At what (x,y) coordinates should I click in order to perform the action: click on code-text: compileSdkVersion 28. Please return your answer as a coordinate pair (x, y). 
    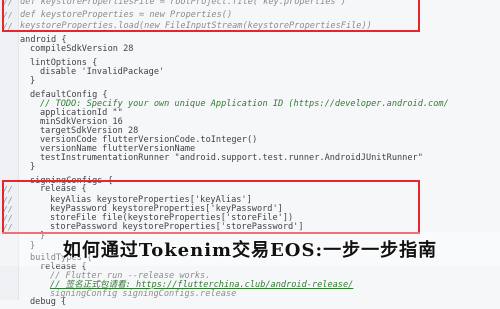
    Looking at the image, I should click on (82, 49).